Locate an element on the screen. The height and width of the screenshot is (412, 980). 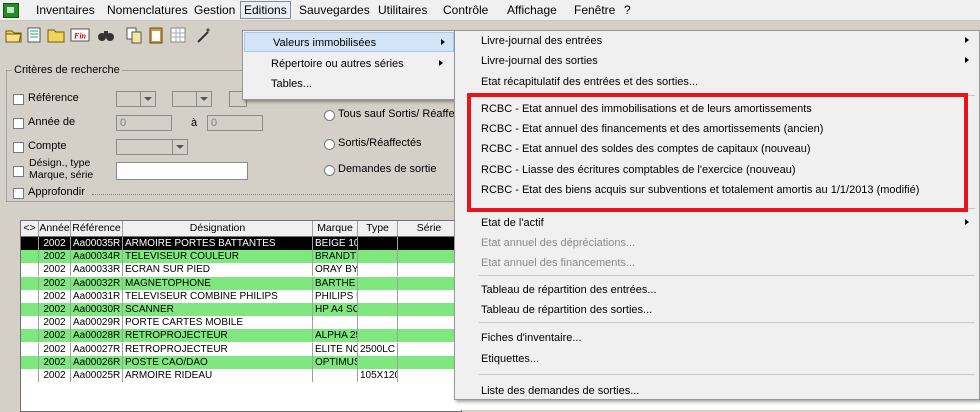
table-row: 2002 Aa00032R MAGNETOPHONE BARTHE is located at coordinates (241, 283).